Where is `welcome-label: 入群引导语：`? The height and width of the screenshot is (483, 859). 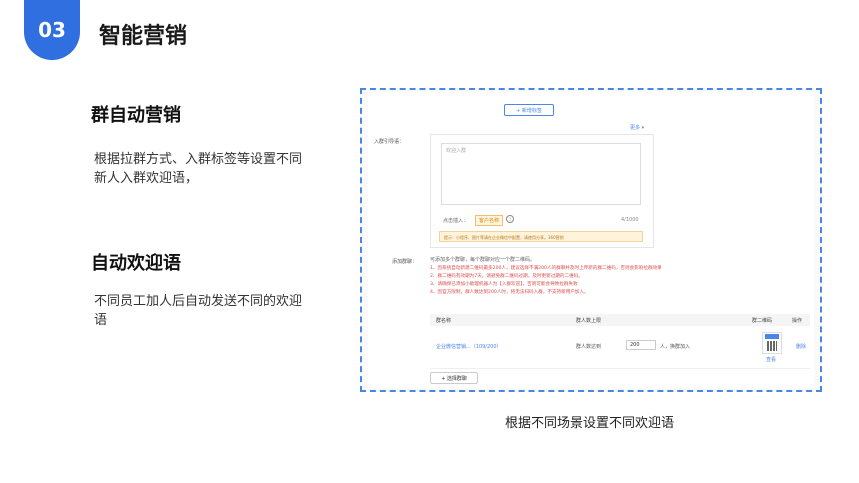 welcome-label: 入群引导语： is located at coordinates (389, 142).